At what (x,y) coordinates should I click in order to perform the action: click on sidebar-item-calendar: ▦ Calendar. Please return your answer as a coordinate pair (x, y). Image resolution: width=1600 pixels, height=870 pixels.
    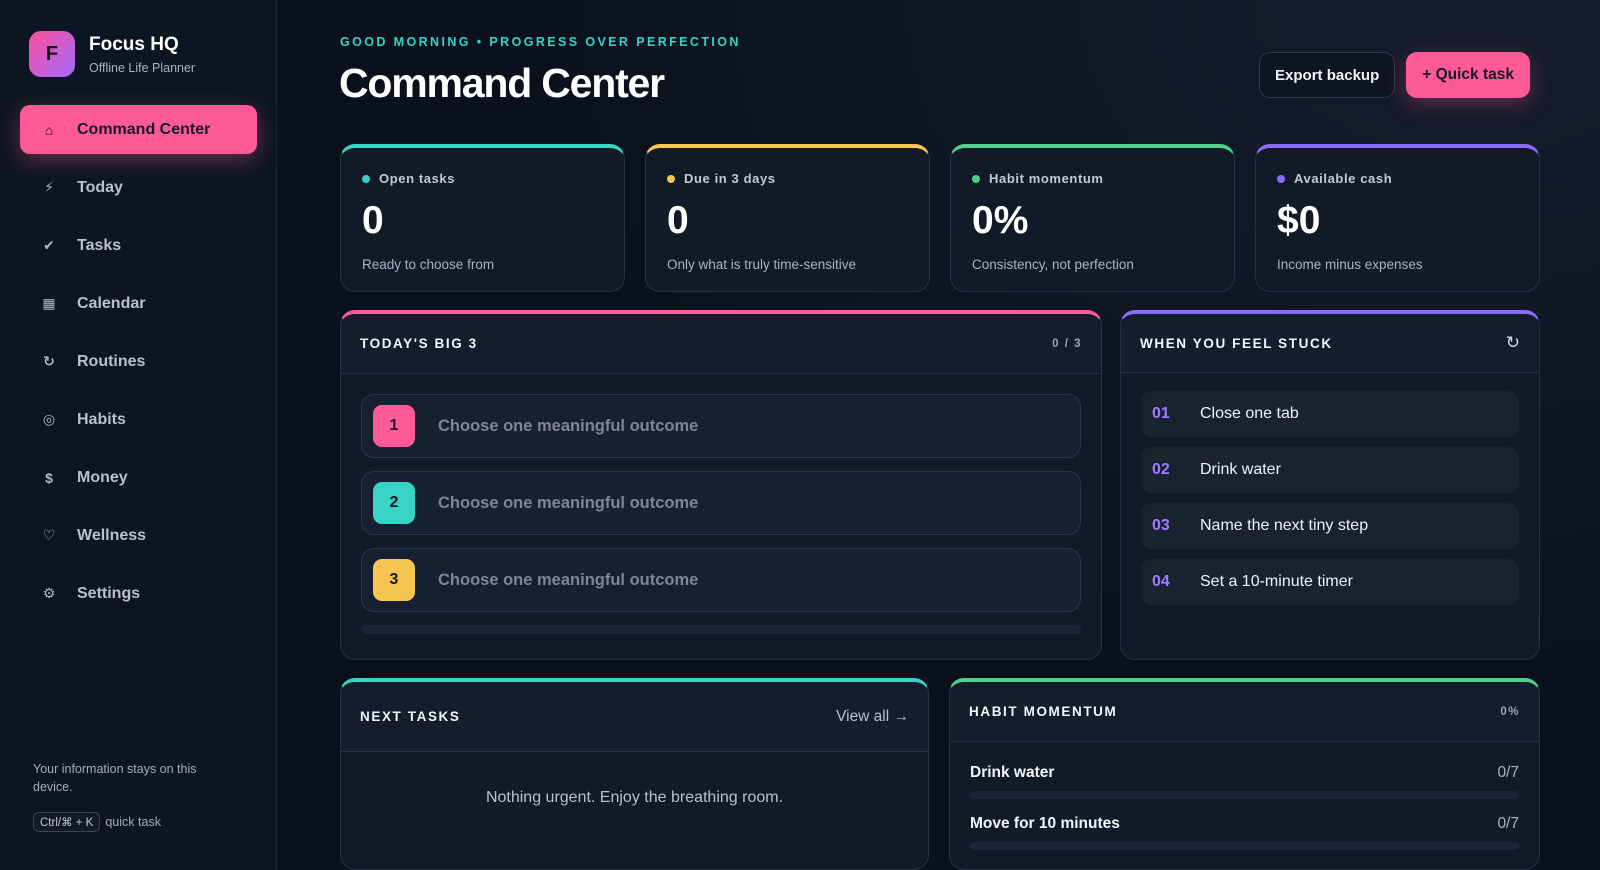
    Looking at the image, I should click on (138, 303).